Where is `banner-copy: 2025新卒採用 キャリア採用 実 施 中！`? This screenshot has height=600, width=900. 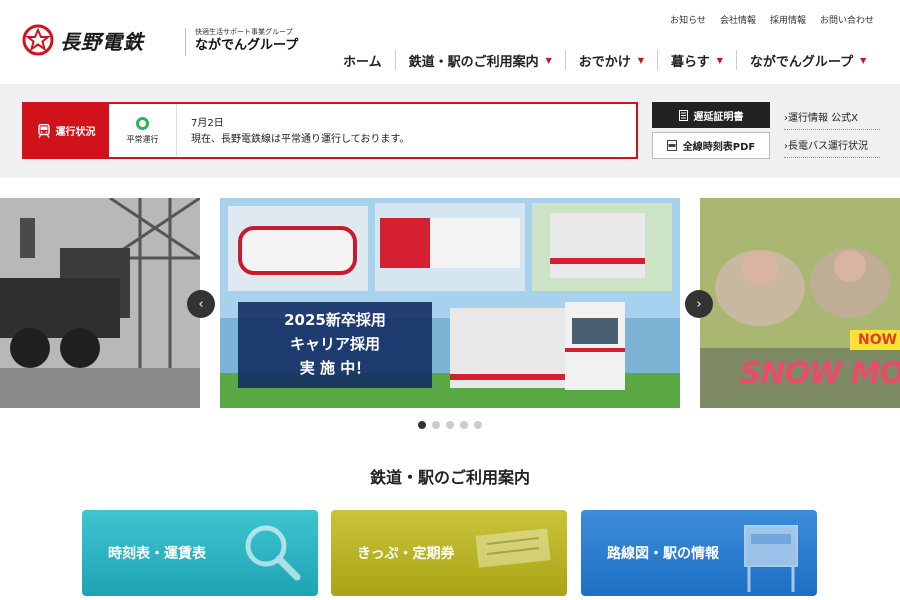
banner-copy: 2025新卒採用 キャリア採用 実 施 中！ is located at coordinates (335, 345).